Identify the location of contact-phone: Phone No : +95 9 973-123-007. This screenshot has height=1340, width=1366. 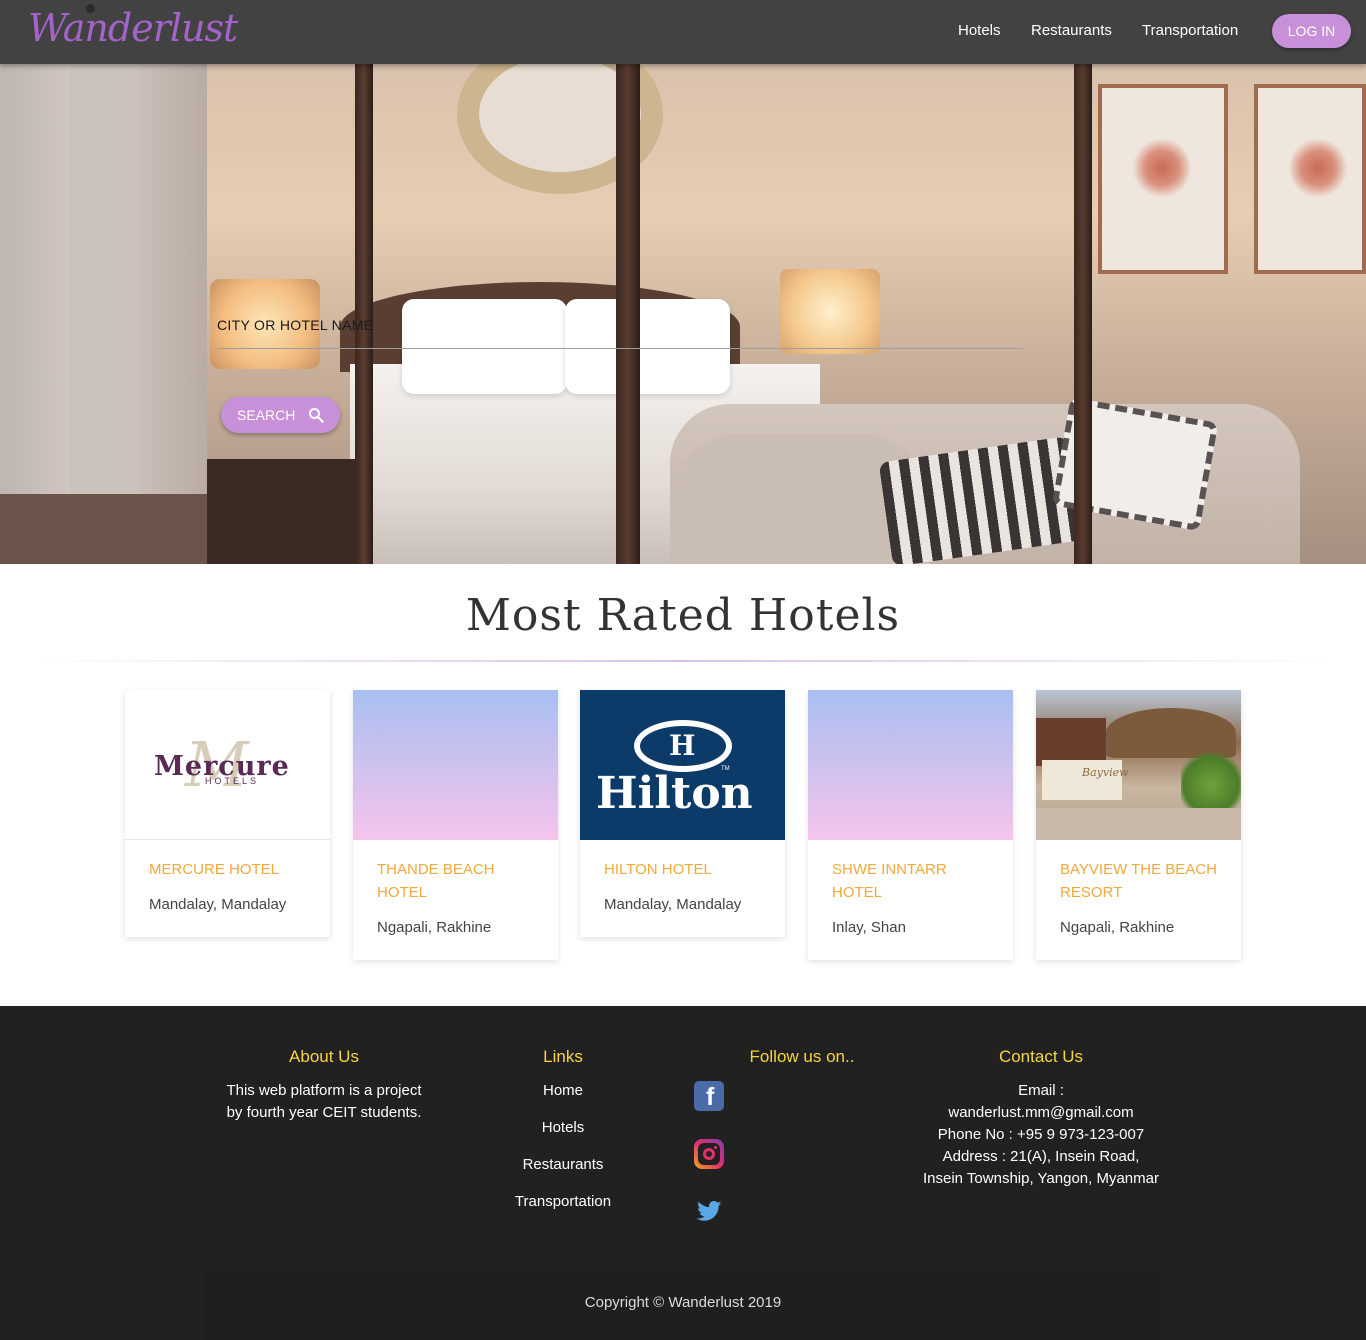
(1041, 1134).